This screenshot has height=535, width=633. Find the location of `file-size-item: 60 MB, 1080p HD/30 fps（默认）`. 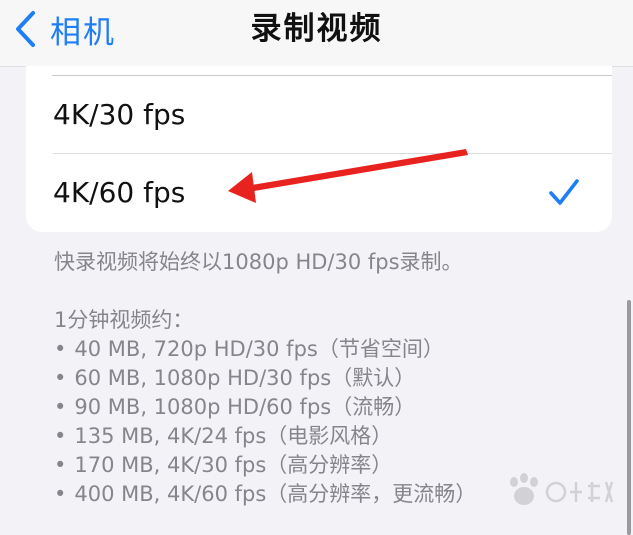

file-size-item: 60 MB, 1080p HD/30 fps（默认） is located at coordinates (265, 378).